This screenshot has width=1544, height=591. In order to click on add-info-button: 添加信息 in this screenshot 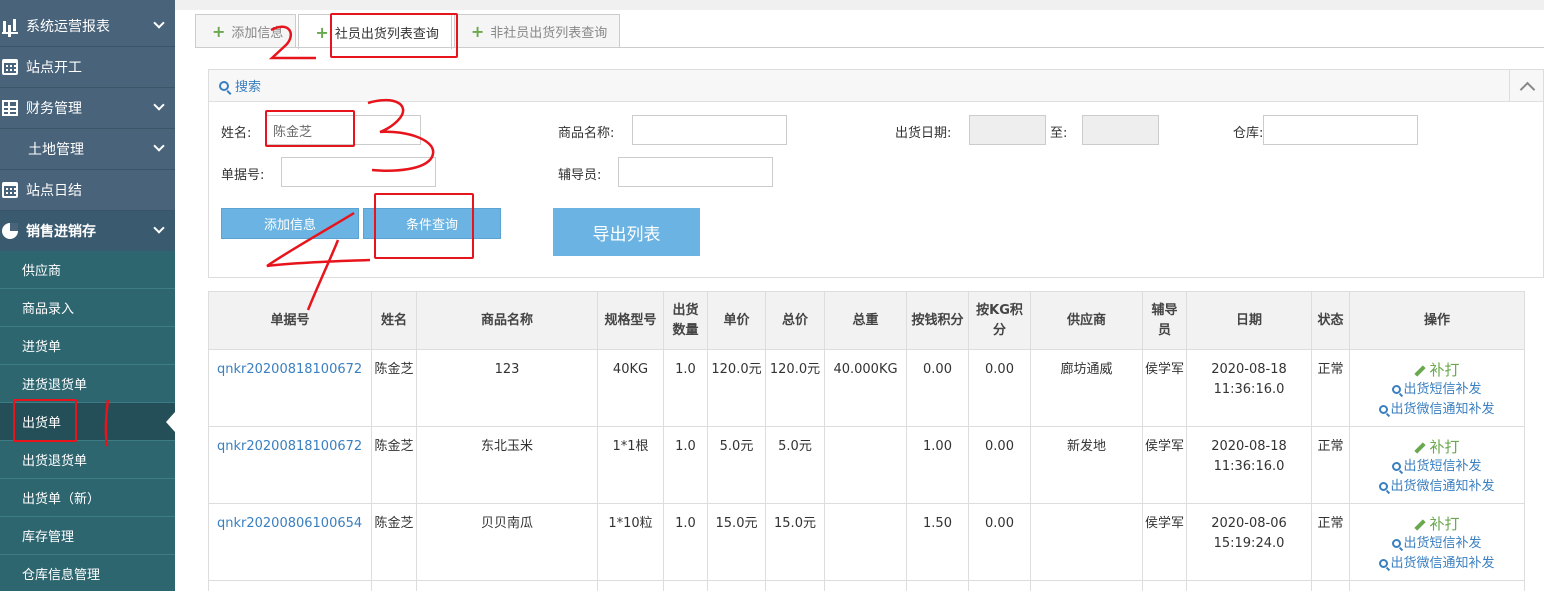, I will do `click(290, 223)`.